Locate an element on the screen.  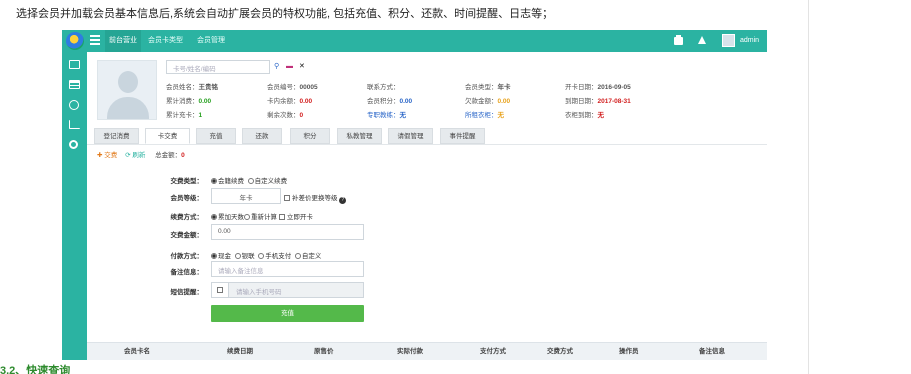
menu-toggle-icon is located at coordinates (95, 40).